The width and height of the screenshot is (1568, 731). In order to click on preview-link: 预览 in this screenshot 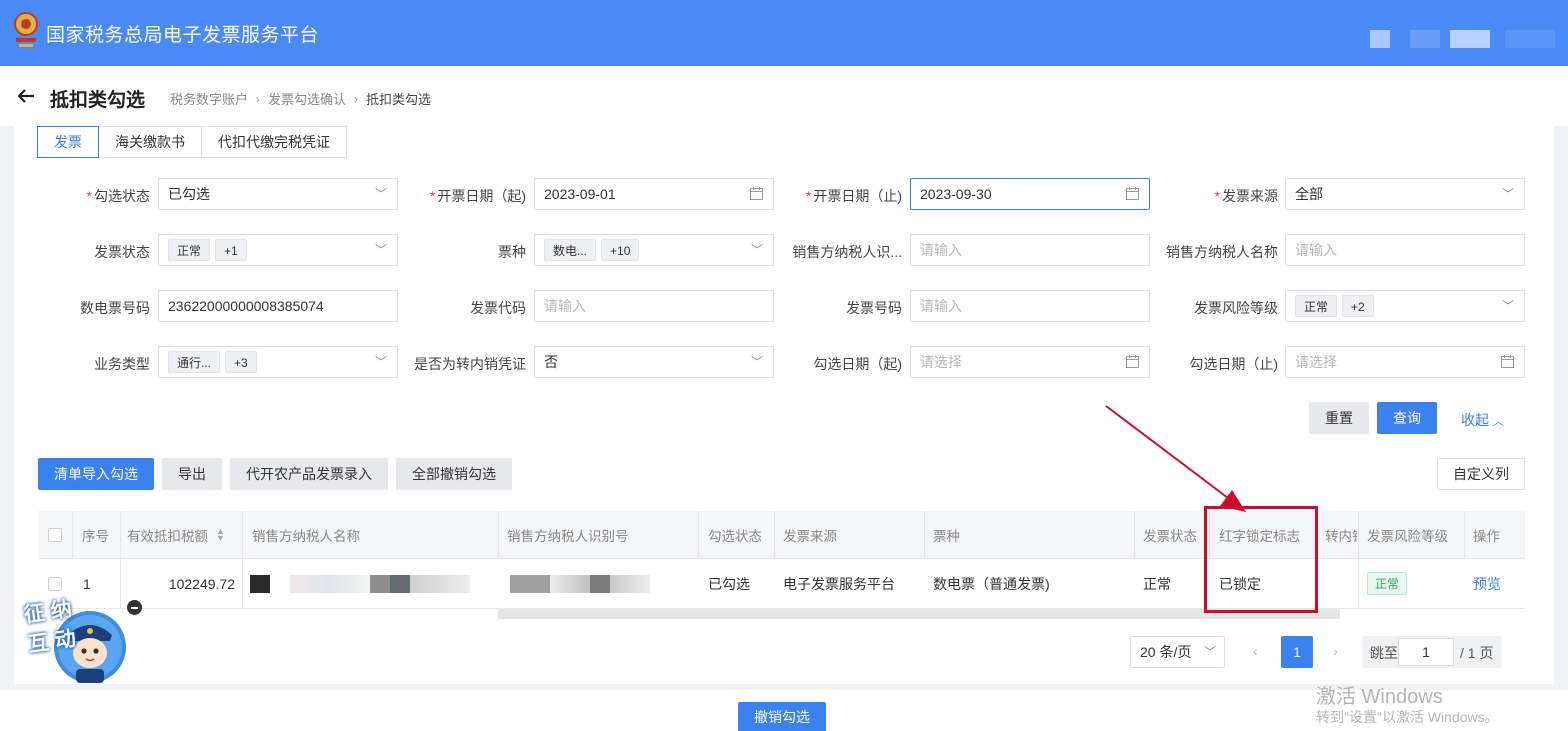, I will do `click(1487, 584)`.